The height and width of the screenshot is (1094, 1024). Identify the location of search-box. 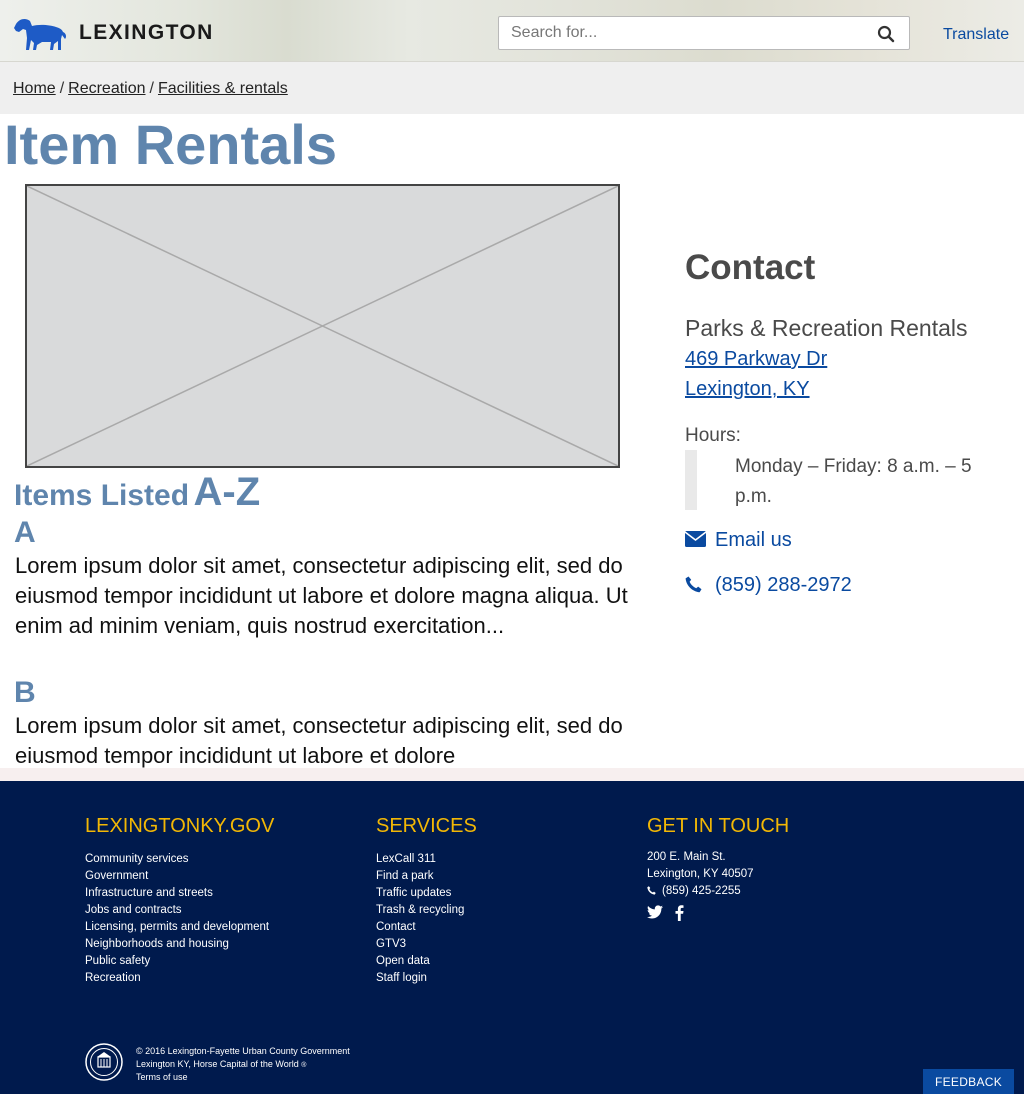
(704, 33).